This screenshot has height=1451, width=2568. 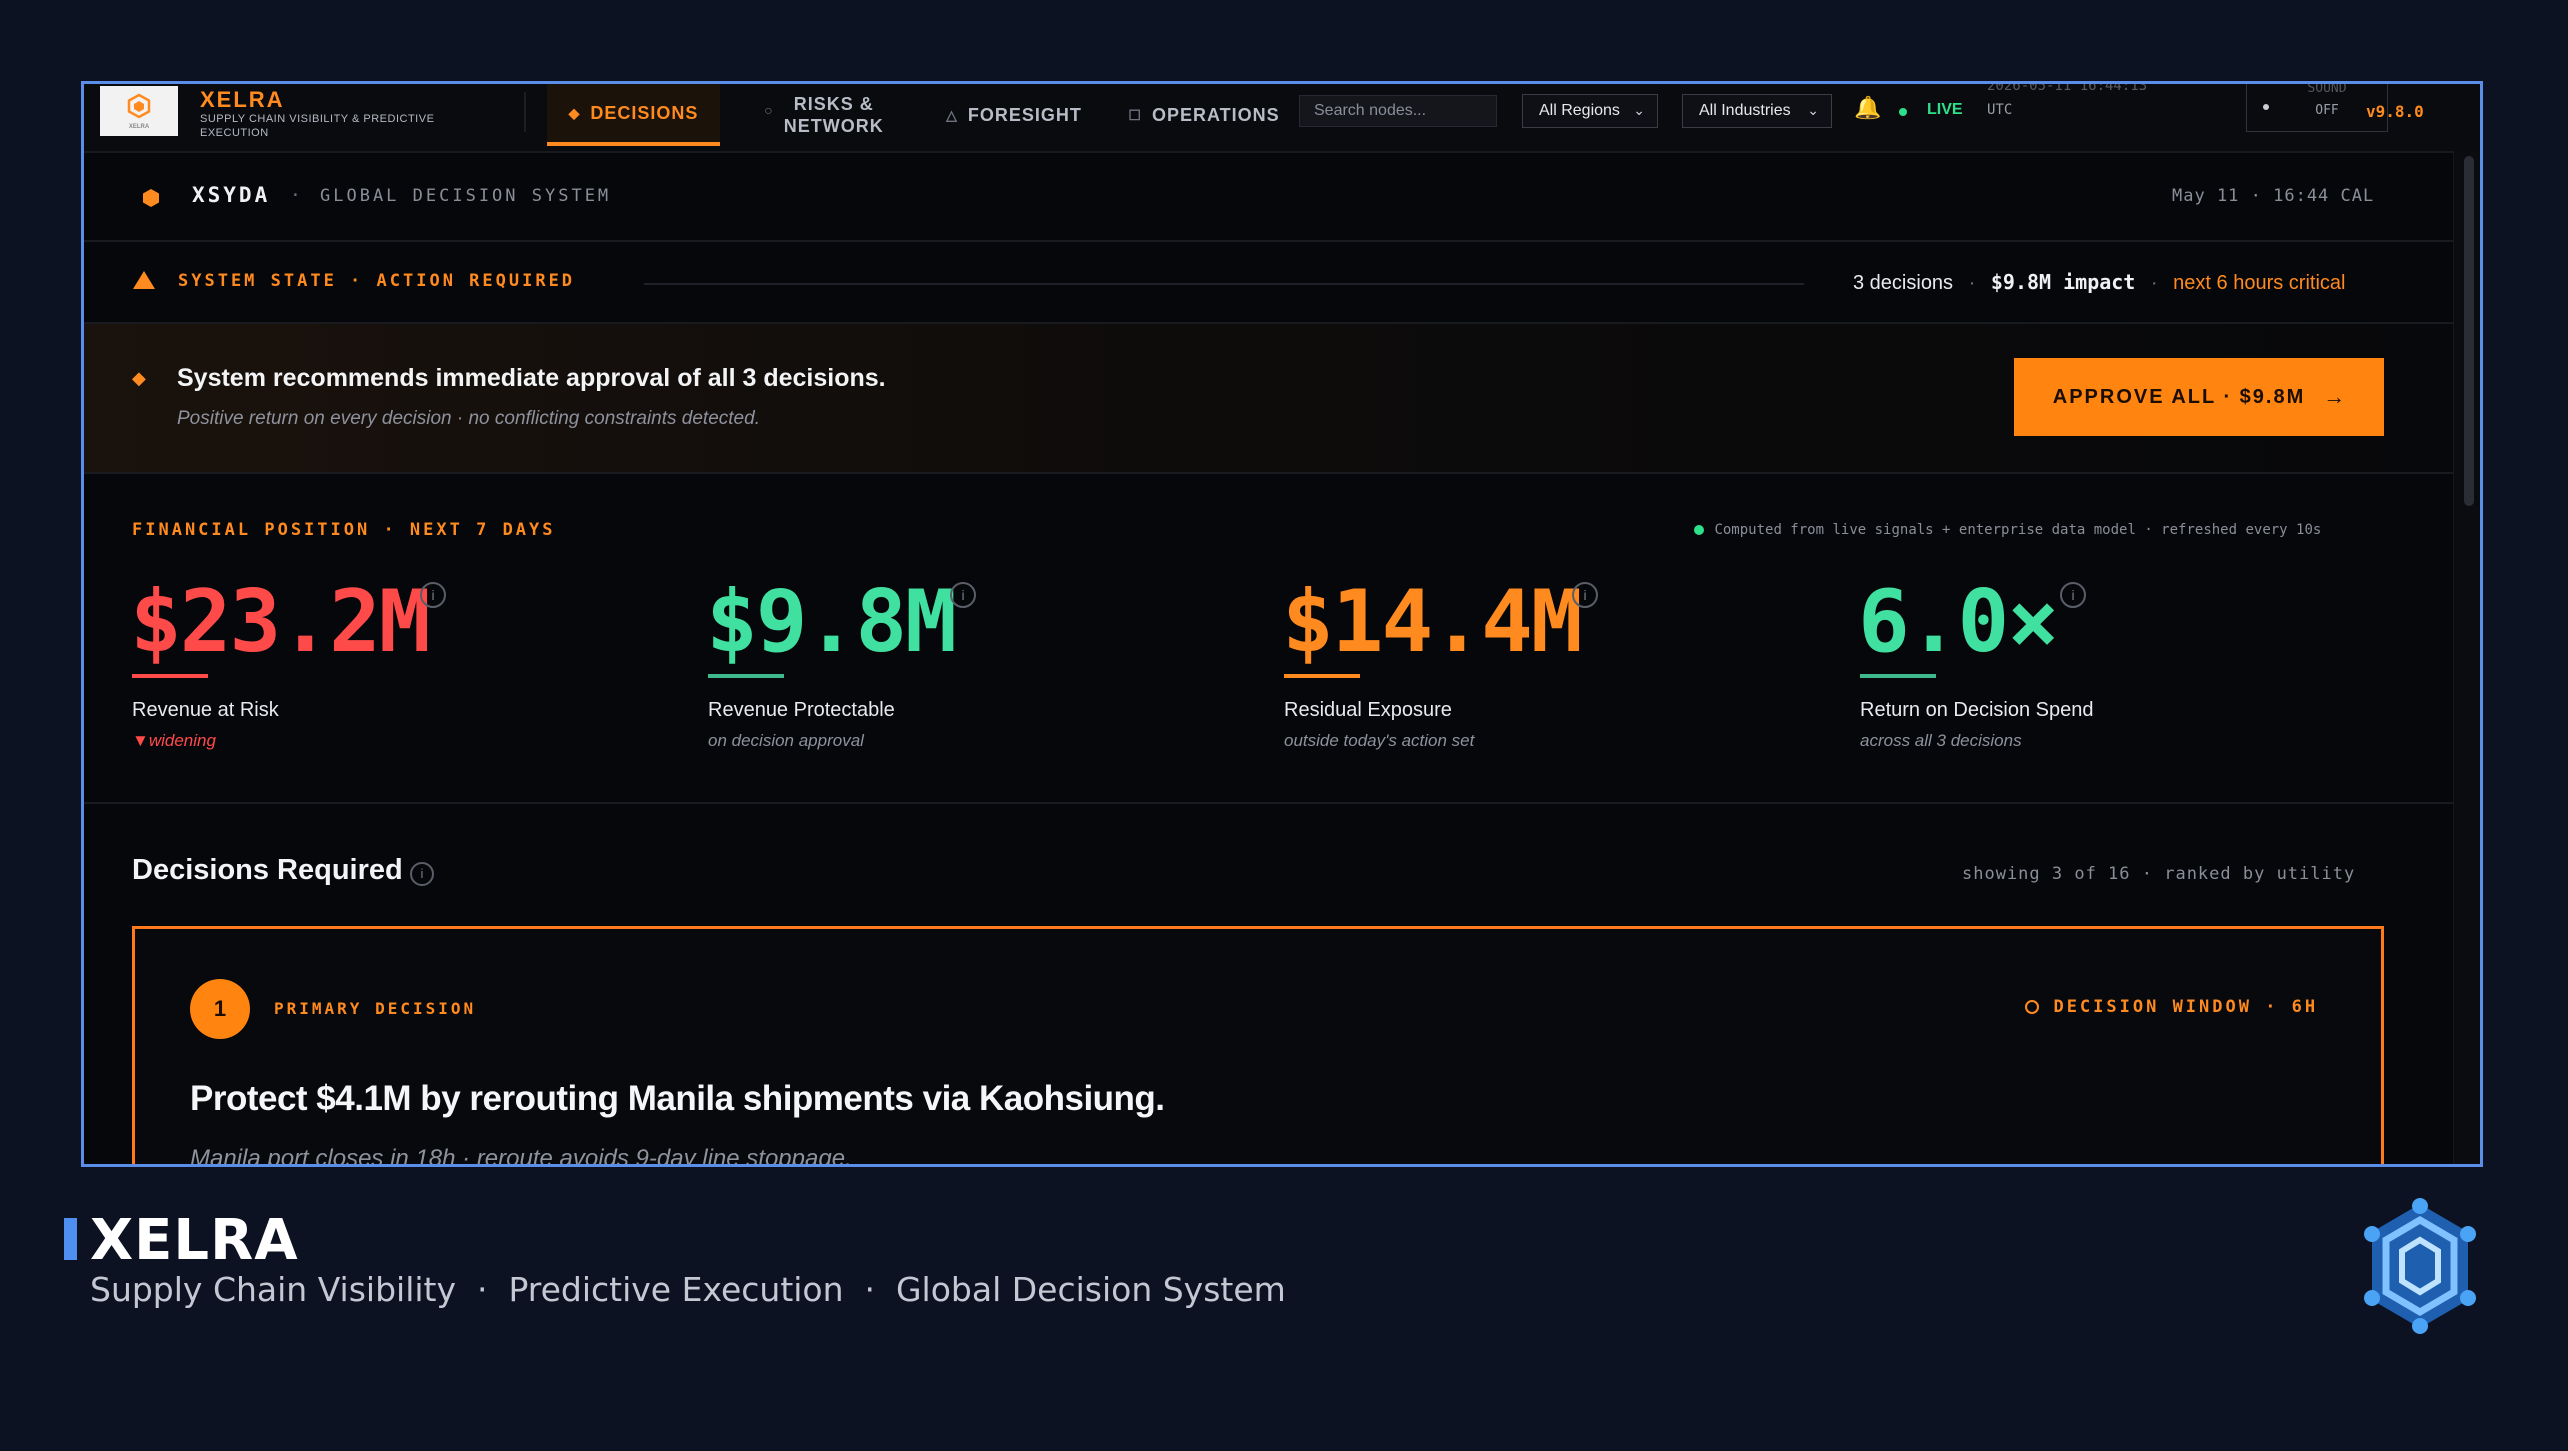 What do you see at coordinates (1579, 110) in the screenshot?
I see `region-select-value: All Regions` at bounding box center [1579, 110].